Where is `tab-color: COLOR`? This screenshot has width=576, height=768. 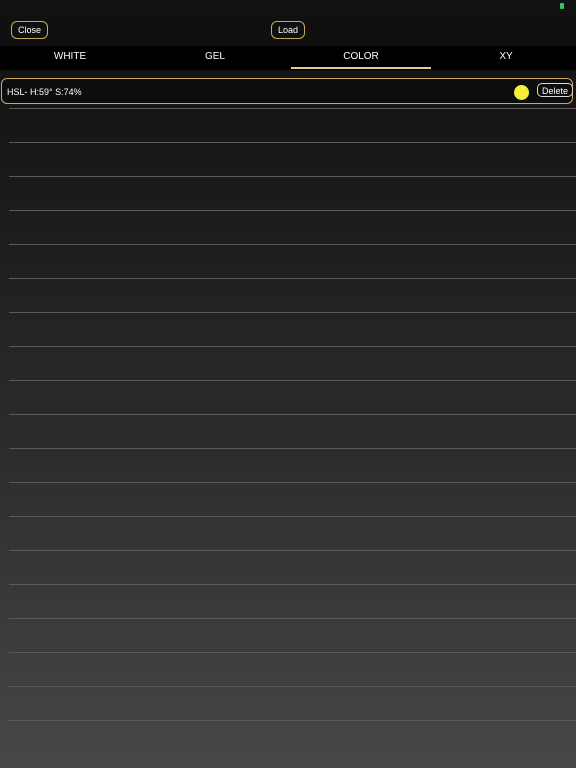
tab-color: COLOR is located at coordinates (361, 58).